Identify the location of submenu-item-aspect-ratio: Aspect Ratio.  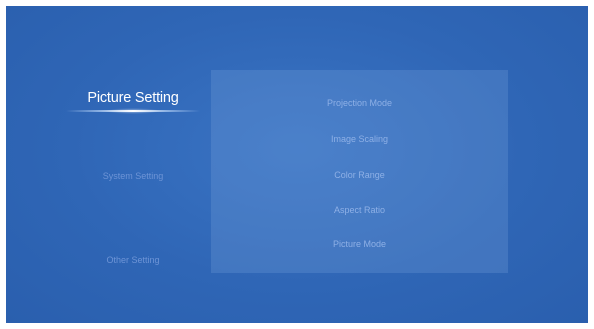
(359, 210).